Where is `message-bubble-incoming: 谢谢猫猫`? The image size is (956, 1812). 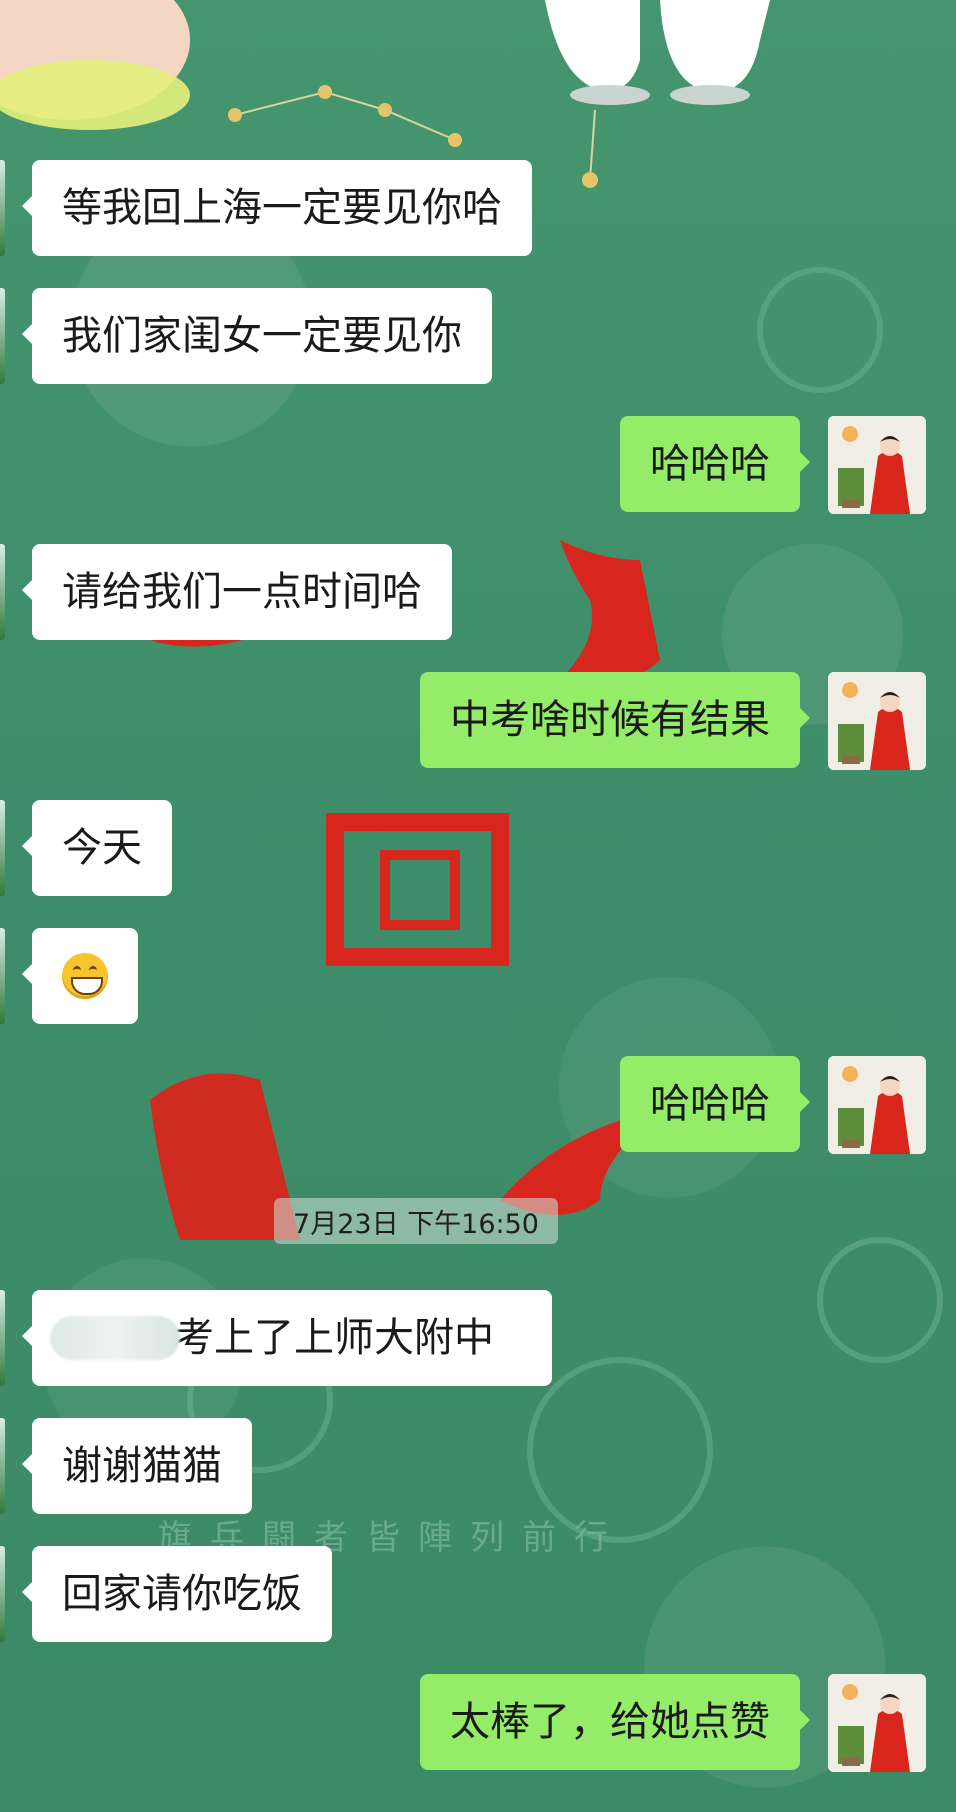
message-bubble-incoming: 谢谢猫猫 is located at coordinates (137, 1466).